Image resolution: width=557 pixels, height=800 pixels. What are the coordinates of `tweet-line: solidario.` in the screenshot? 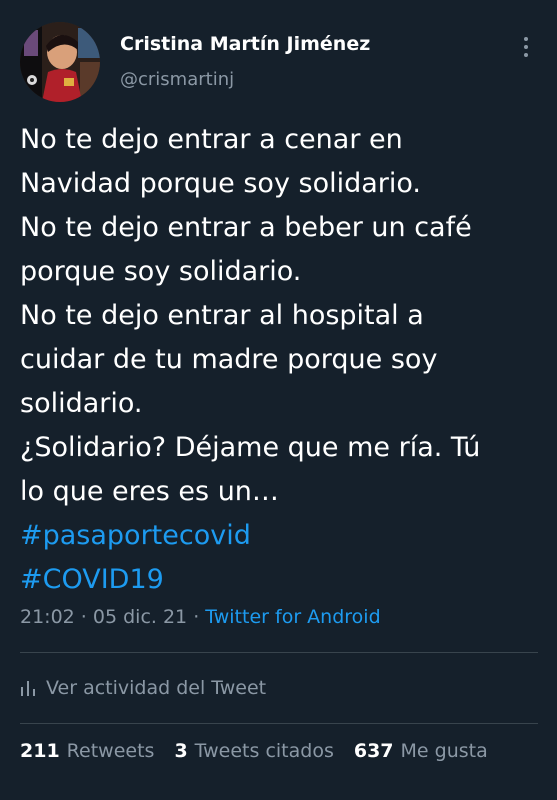 It's located at (81, 403).